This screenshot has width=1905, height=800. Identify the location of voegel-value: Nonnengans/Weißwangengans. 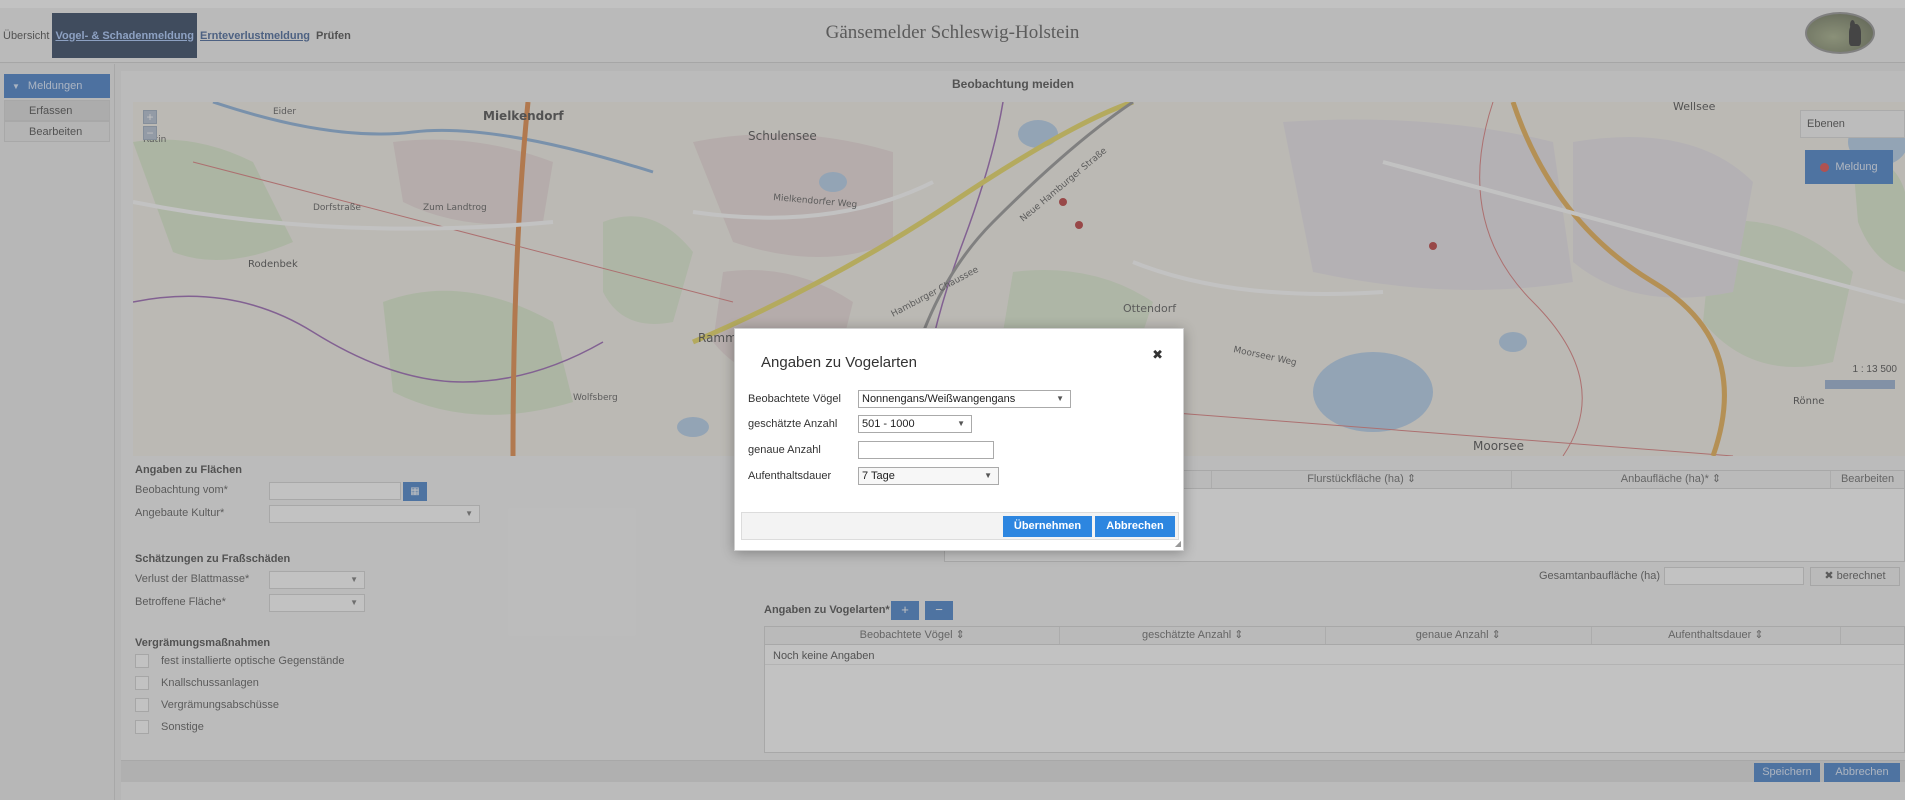
(939, 399).